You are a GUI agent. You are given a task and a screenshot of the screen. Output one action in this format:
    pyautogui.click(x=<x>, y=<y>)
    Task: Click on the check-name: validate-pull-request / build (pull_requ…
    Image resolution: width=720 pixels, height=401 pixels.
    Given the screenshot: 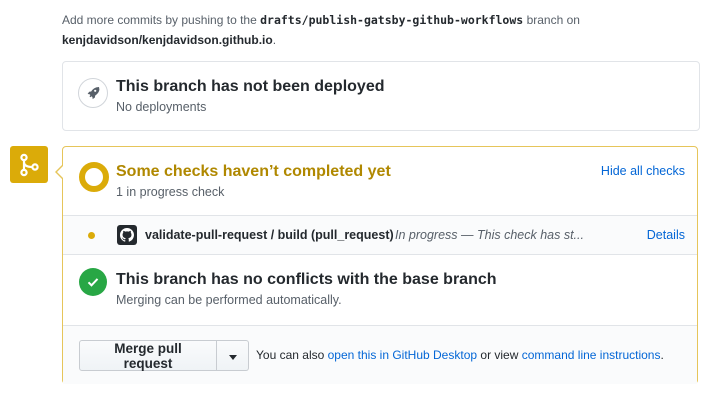 What is the action you would take?
    pyautogui.click(x=269, y=235)
    